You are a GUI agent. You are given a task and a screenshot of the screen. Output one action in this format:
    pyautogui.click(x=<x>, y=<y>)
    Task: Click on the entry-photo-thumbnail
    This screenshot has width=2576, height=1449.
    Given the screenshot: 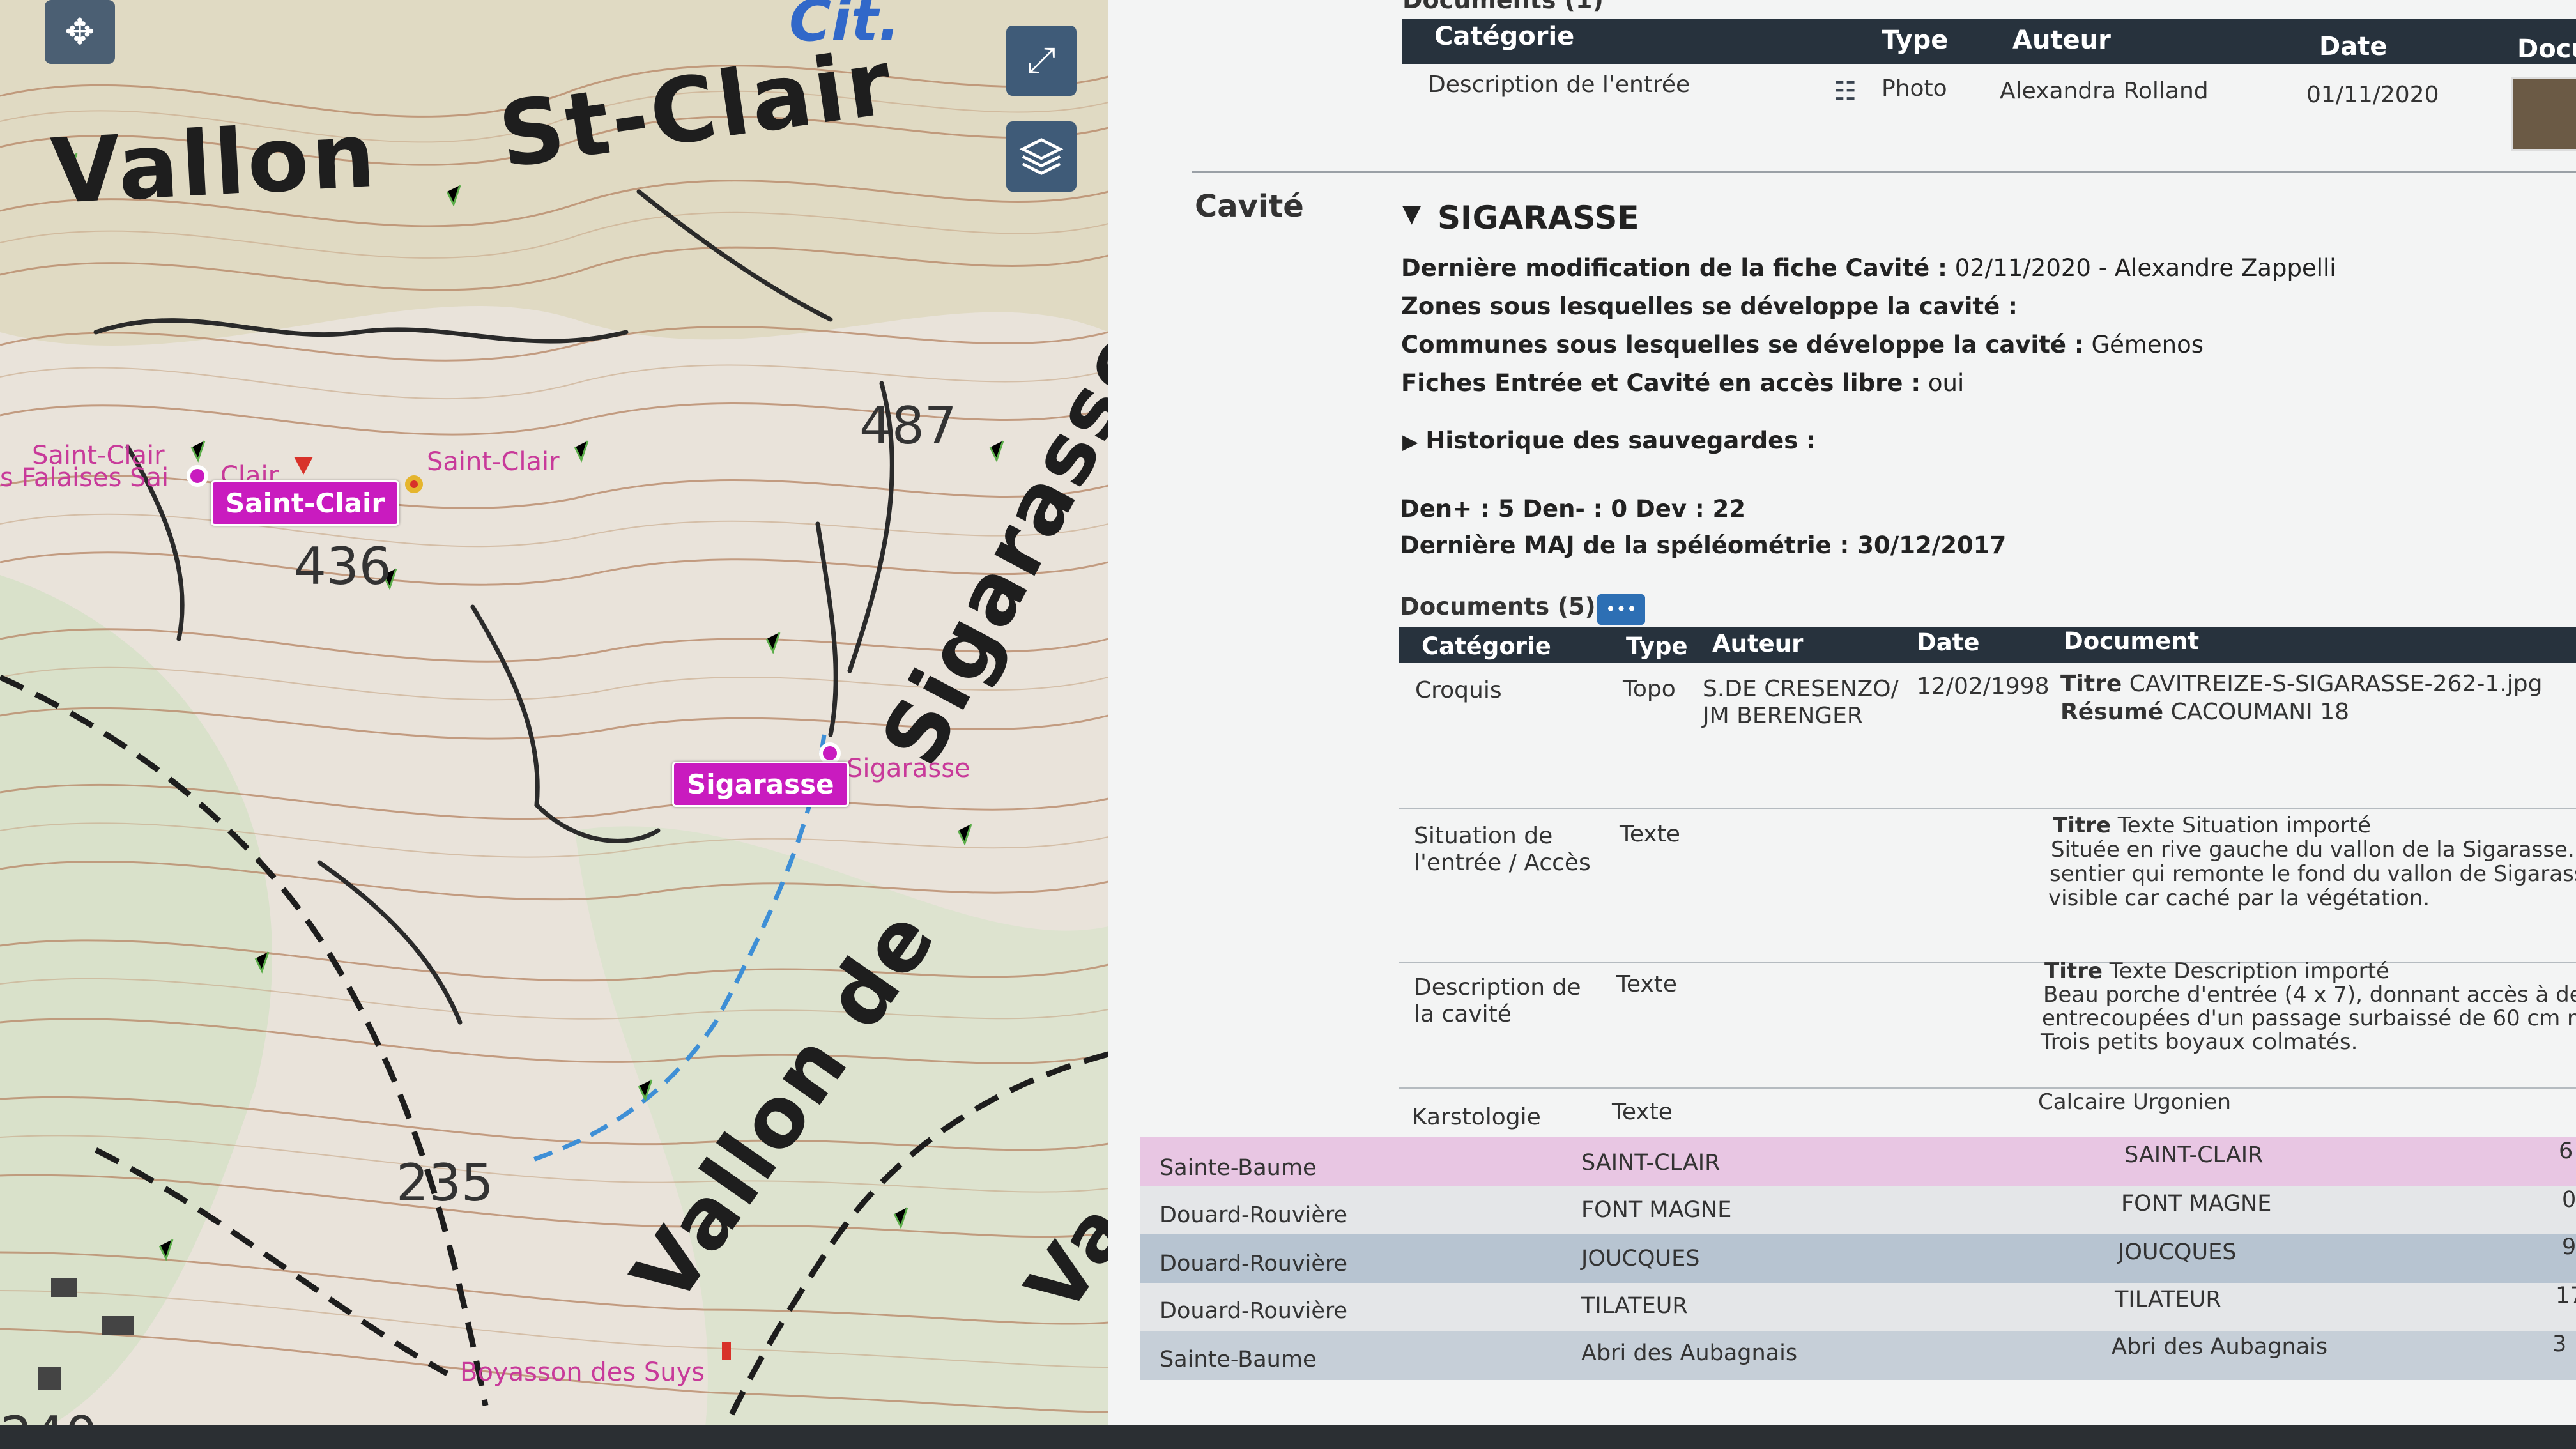 What is the action you would take?
    pyautogui.click(x=2543, y=114)
    